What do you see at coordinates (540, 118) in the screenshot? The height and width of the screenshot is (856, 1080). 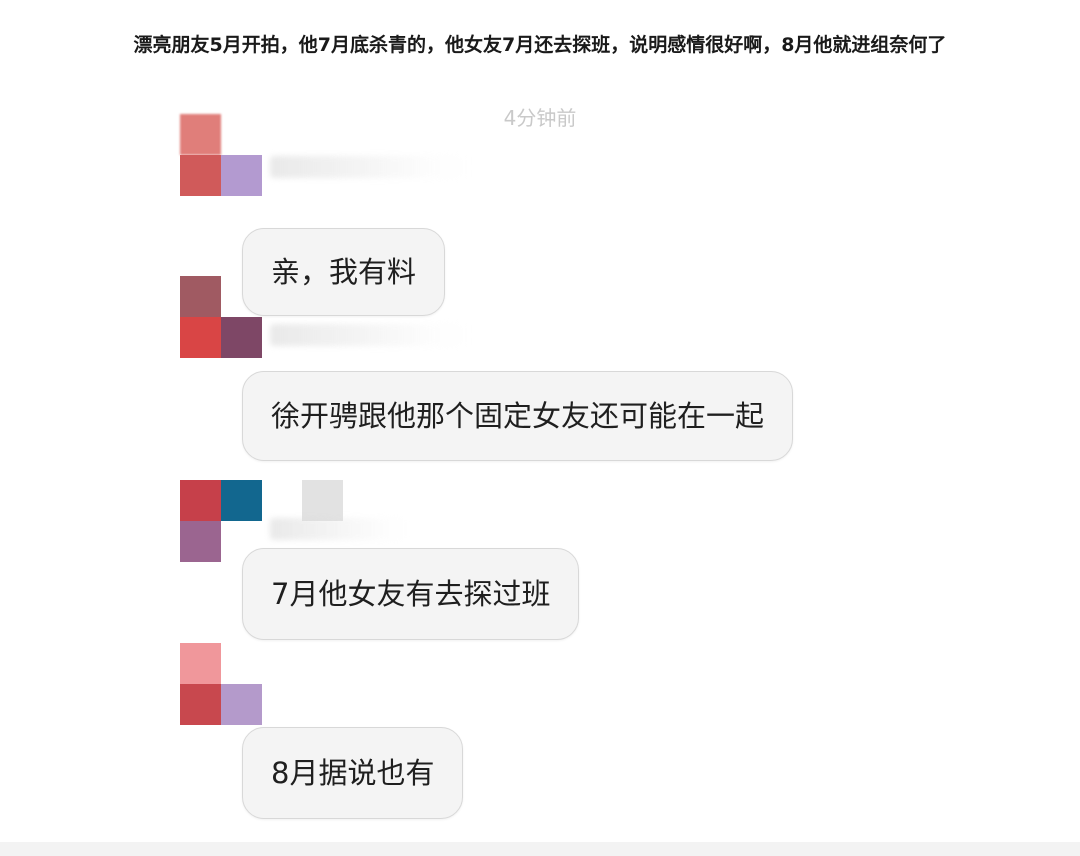 I see `chat-timestamp: 4分钟前` at bounding box center [540, 118].